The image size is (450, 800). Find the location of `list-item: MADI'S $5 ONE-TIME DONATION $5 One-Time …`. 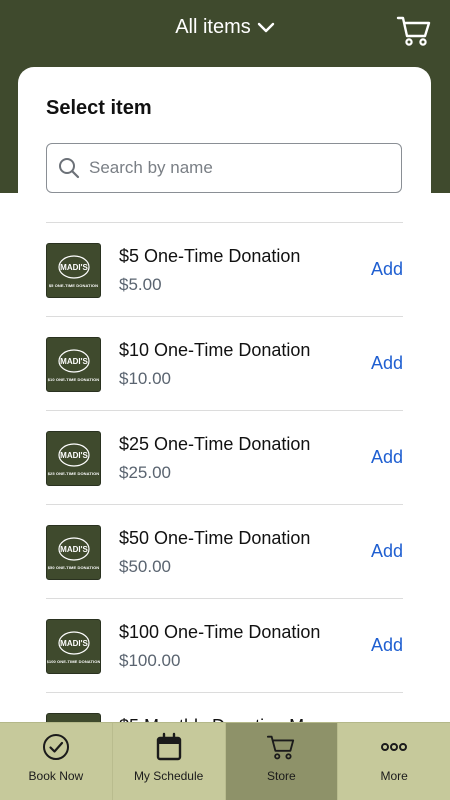

list-item: MADI'S $5 ONE-TIME DONATION $5 One-Time … is located at coordinates (224, 269).